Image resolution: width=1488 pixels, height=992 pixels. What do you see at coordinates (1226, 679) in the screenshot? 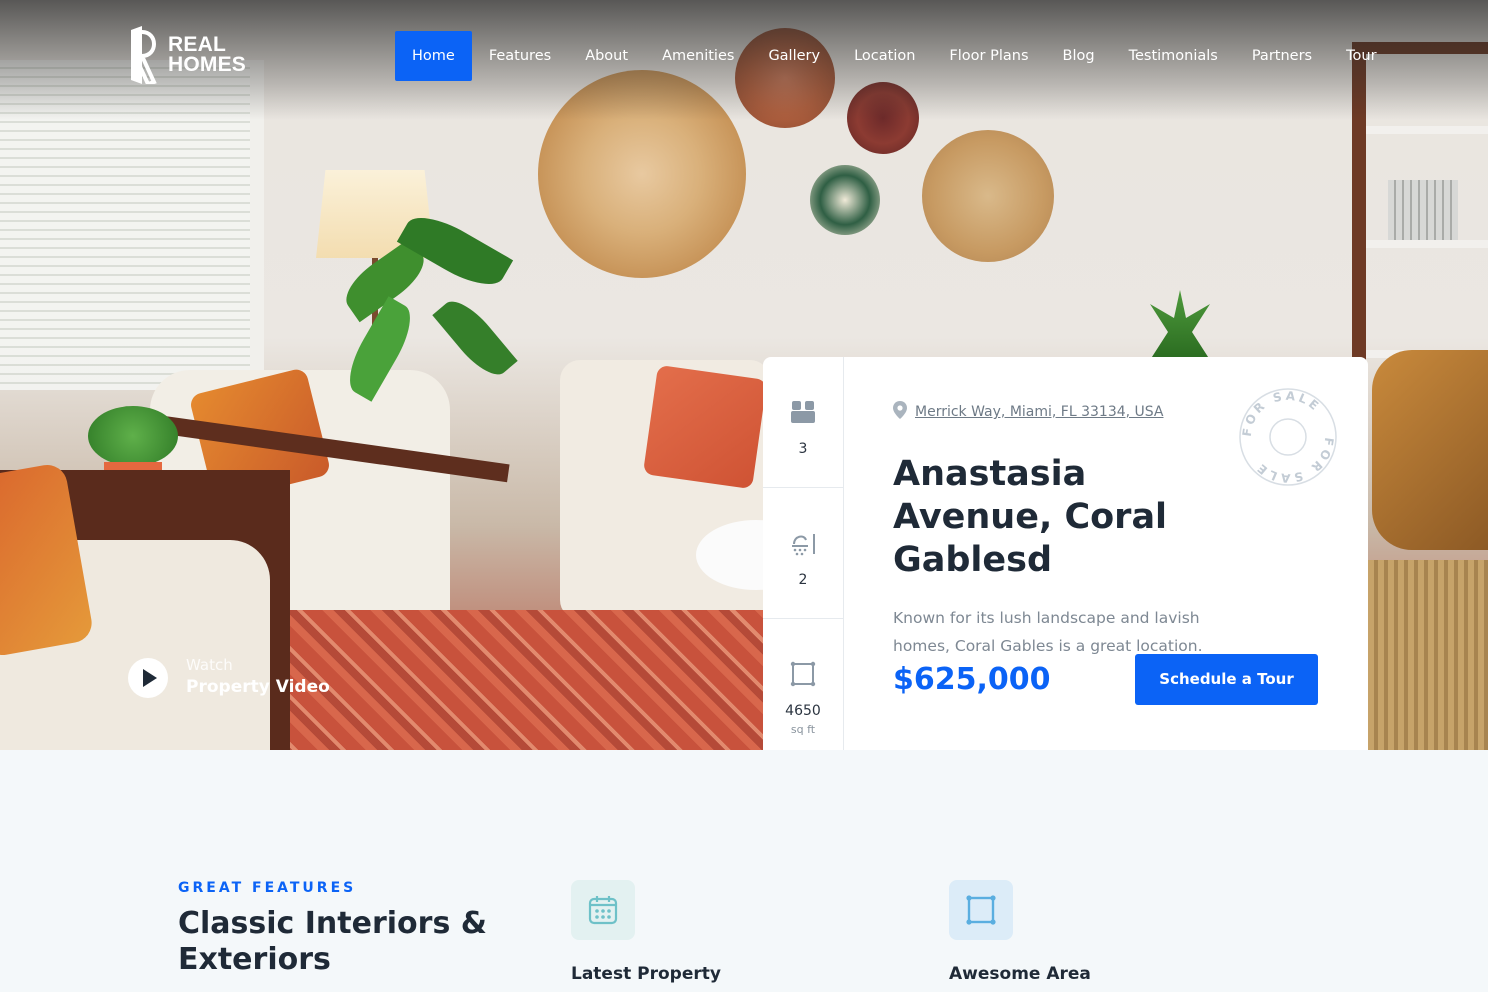
I see `schedule-tour-button: Schedule a Tour` at bounding box center [1226, 679].